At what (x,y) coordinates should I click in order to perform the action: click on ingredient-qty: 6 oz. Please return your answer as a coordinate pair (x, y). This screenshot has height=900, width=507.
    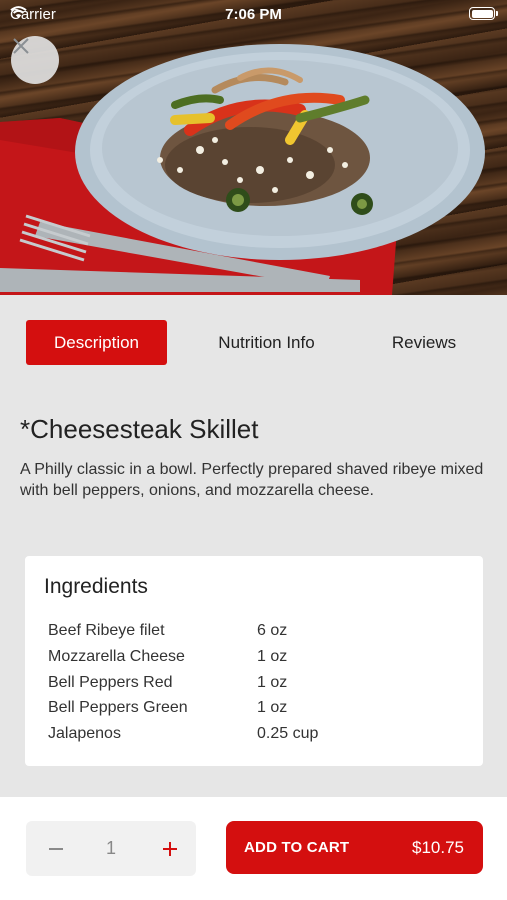
    Looking at the image, I should click on (272, 630).